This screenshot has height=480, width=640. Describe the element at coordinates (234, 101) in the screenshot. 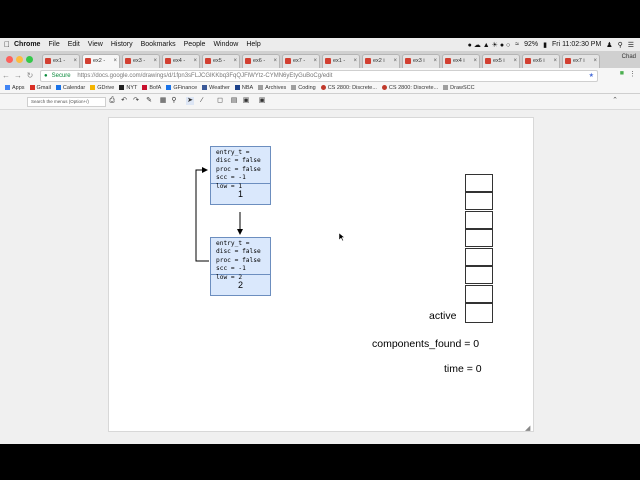

I see `textbox-icon: ▤` at that location.